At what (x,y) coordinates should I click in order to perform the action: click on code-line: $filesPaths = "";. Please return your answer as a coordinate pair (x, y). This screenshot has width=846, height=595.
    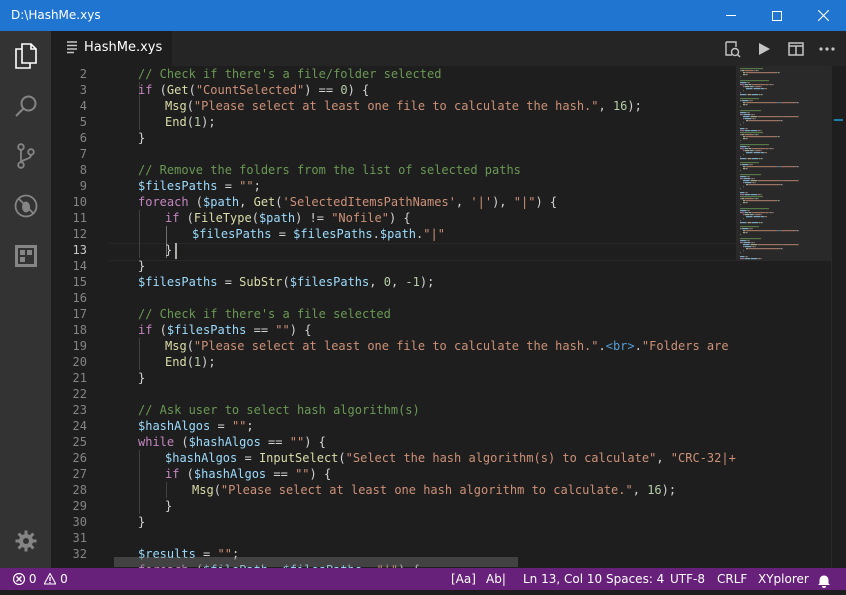
    Looking at the image, I should click on (425, 186).